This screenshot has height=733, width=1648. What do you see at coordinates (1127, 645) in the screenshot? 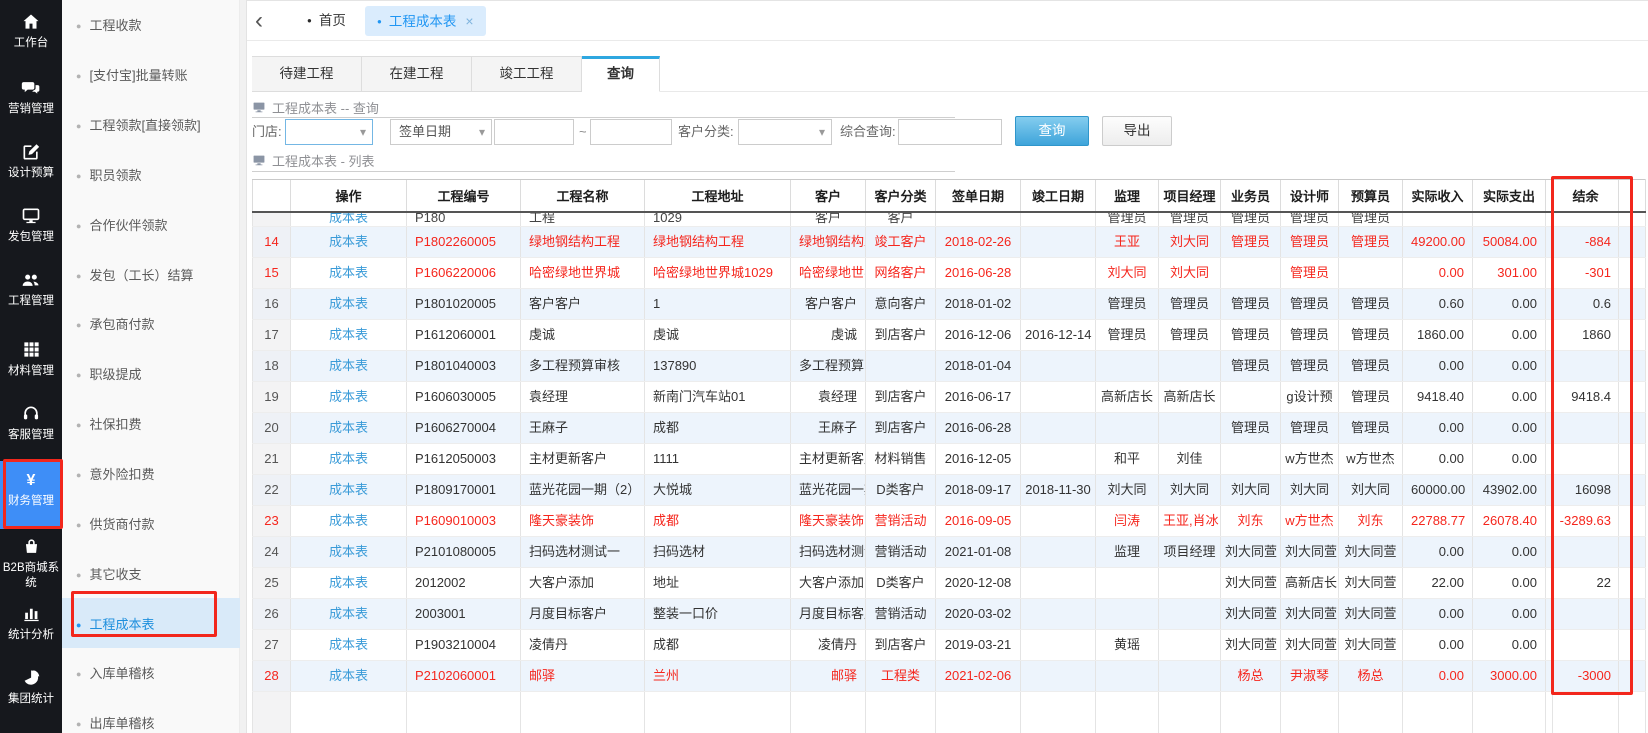
I see `supervisor-cell: 黄瑶` at bounding box center [1127, 645].